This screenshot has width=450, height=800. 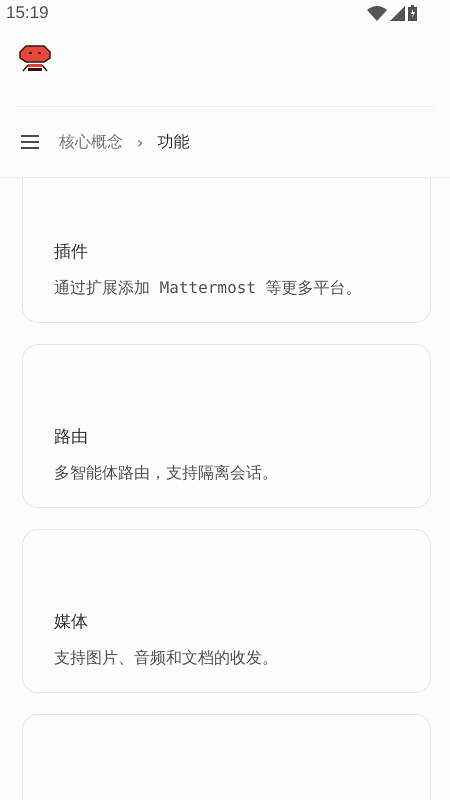 What do you see at coordinates (173, 142) in the screenshot?
I see `breadcrumb-current: 功能` at bounding box center [173, 142].